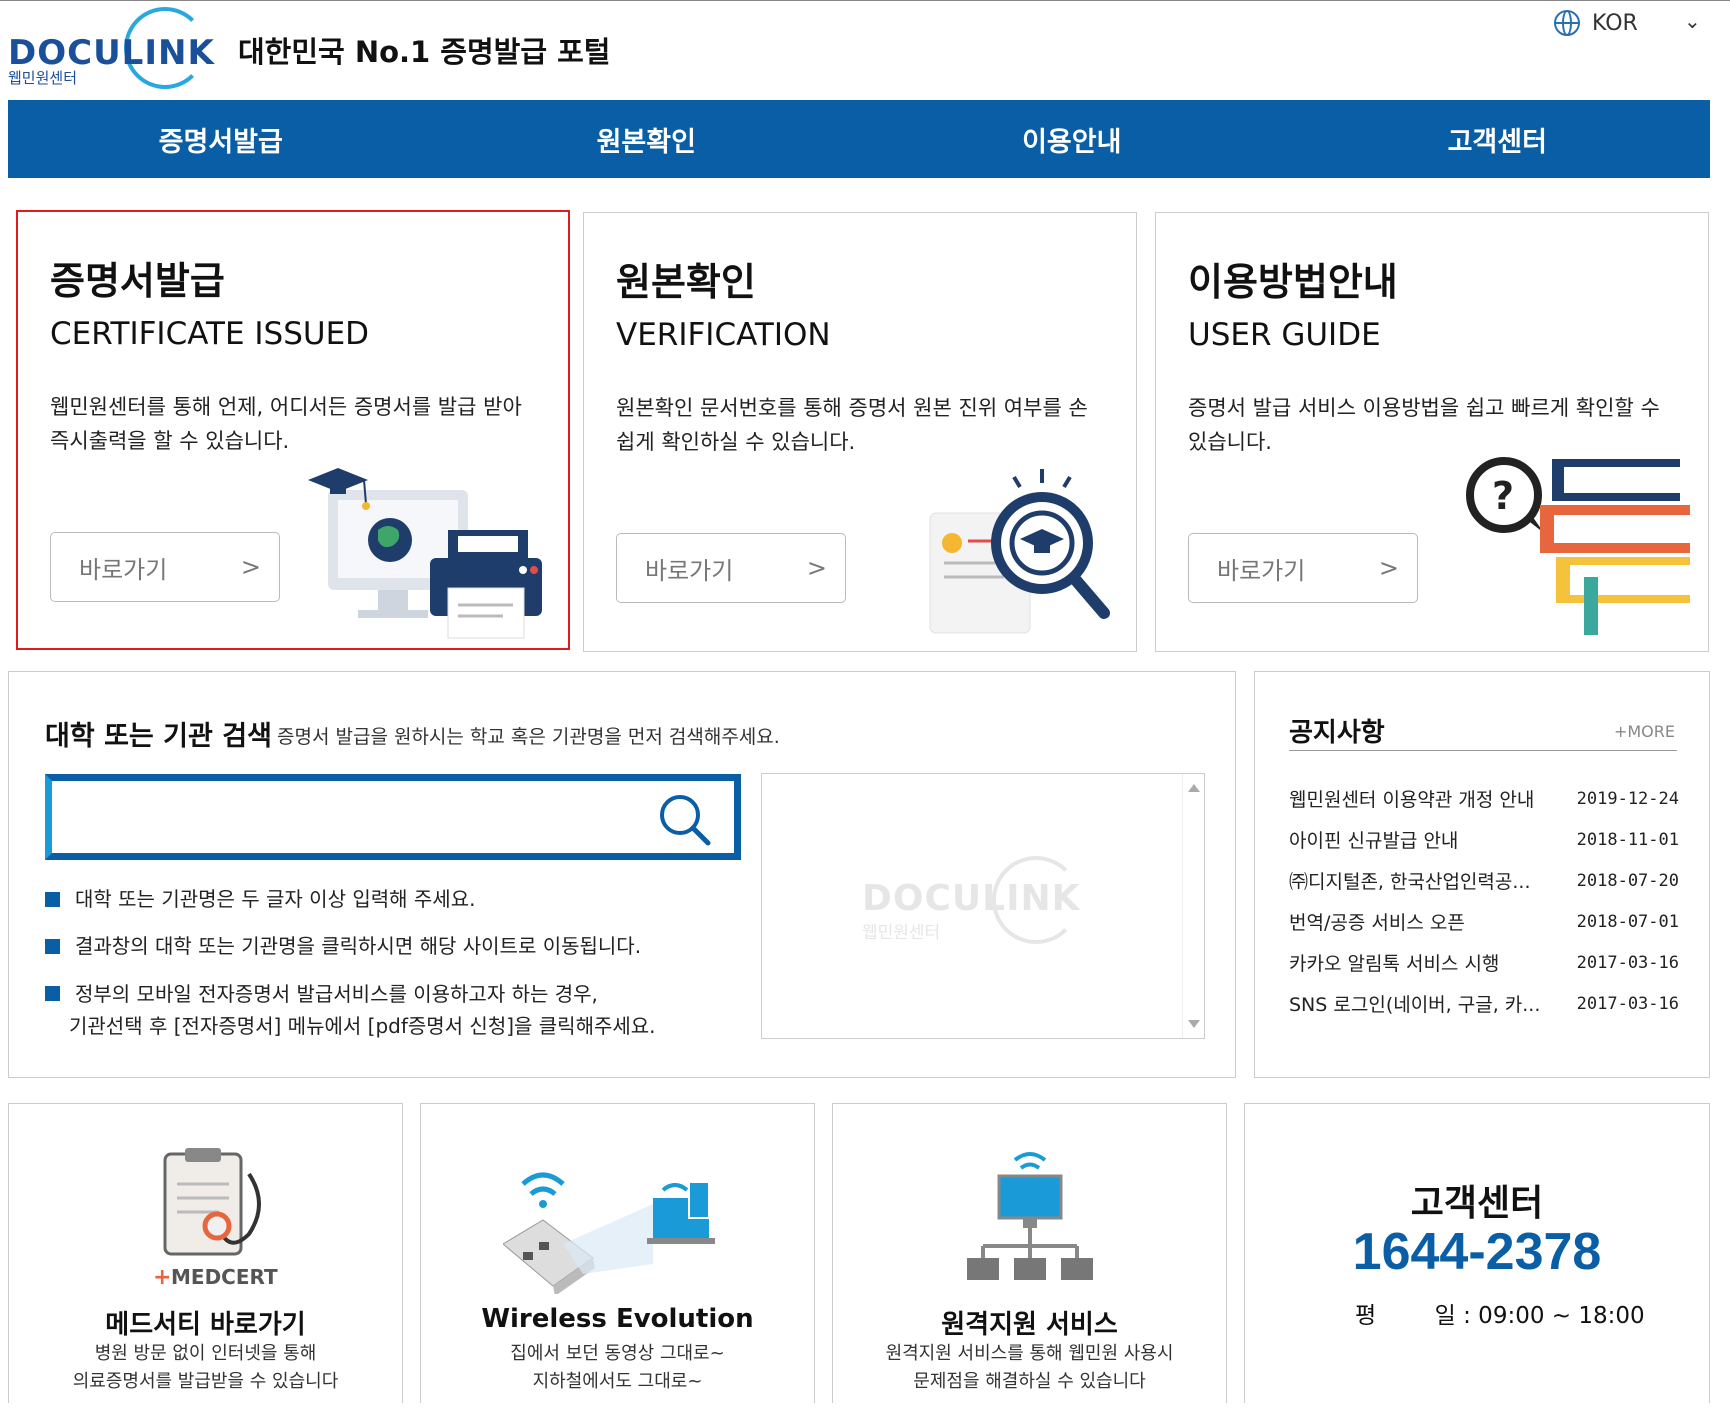  Describe the element at coordinates (617, 1381) in the screenshot. I see `bcard-desc-line: 지하철에서도 그대로~` at that location.